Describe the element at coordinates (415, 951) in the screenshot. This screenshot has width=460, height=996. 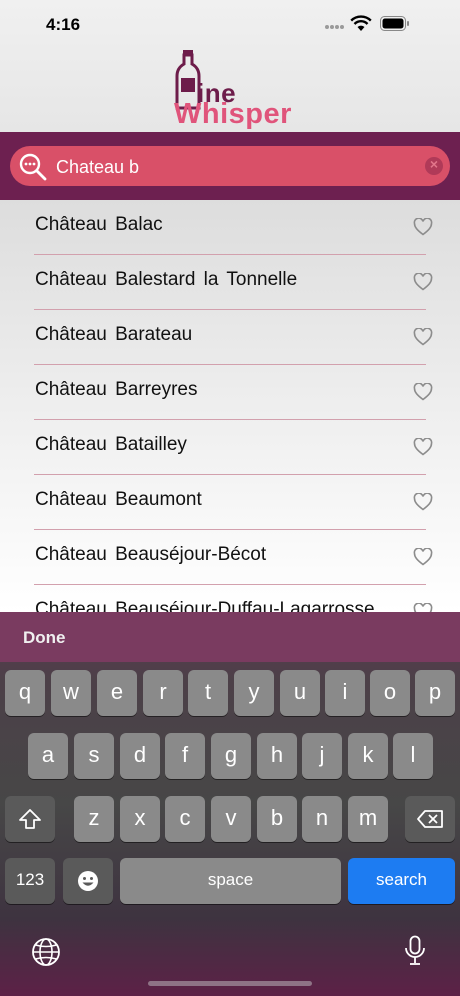
I see `microphone-icon` at that location.